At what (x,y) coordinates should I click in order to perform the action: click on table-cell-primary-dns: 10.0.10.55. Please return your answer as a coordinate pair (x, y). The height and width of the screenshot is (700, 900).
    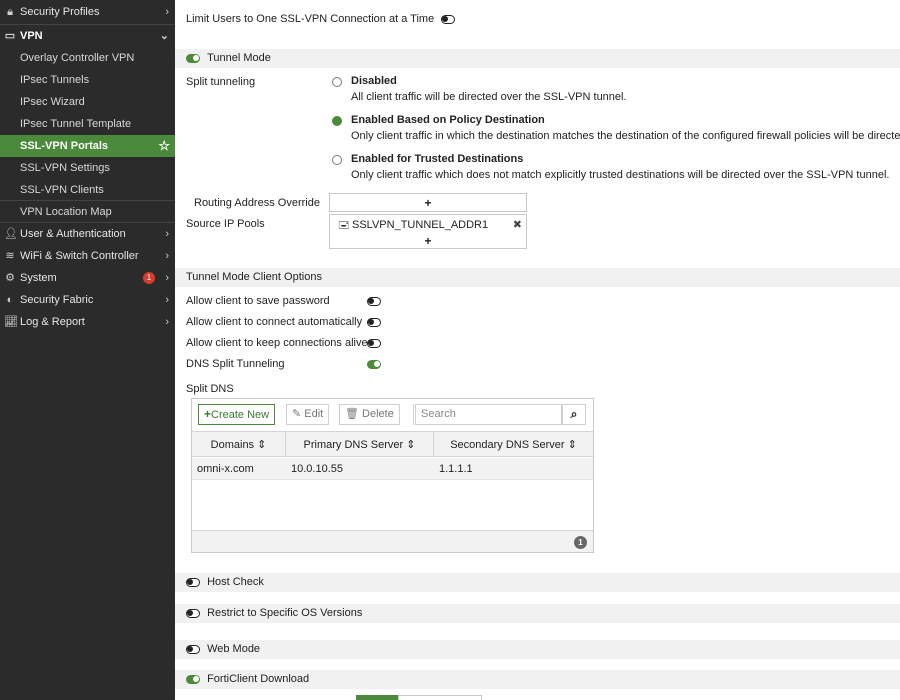
    Looking at the image, I should click on (360, 469).